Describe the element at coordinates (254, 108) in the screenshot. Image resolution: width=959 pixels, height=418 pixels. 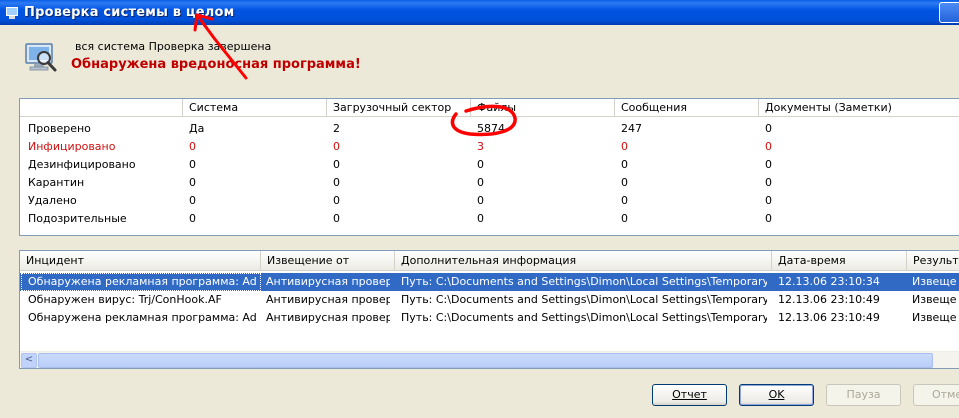
I see `stats-col-system: Система` at that location.